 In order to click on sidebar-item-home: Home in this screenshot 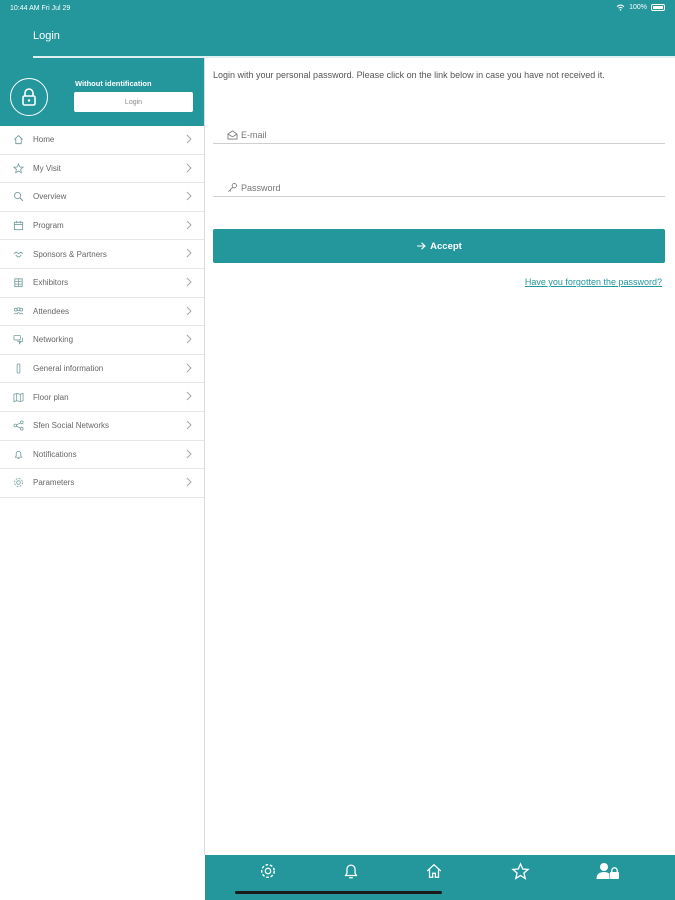, I will do `click(102, 140)`.